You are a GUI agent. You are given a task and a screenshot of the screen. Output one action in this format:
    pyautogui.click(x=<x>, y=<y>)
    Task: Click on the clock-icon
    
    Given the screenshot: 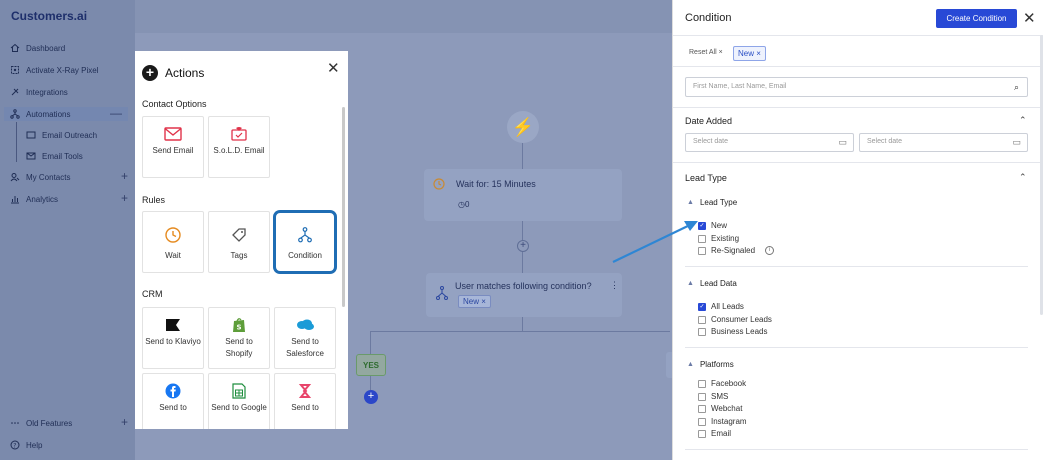 What is the action you would take?
    pyautogui.click(x=439, y=184)
    